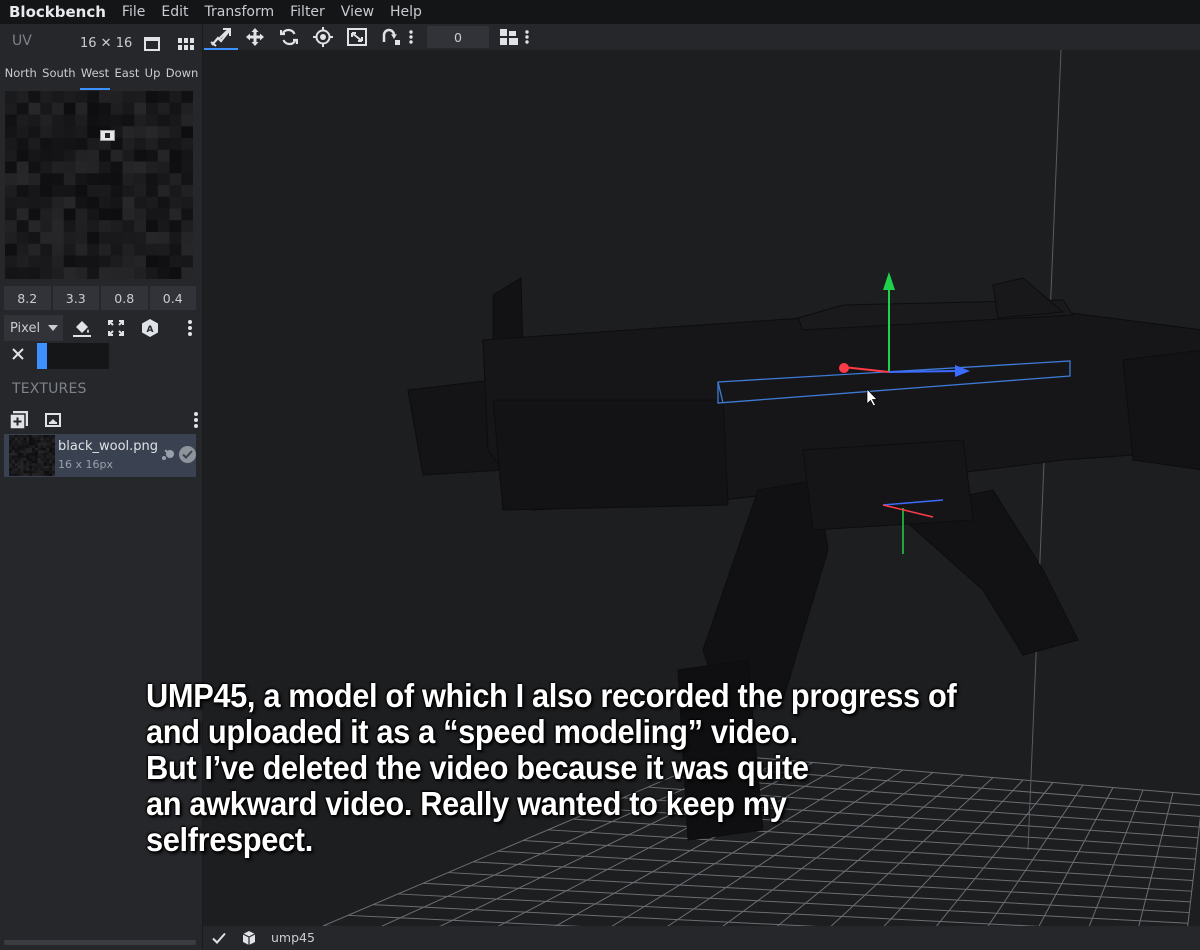 This screenshot has width=1200, height=950. I want to click on uv-selection-marker, so click(107, 133).